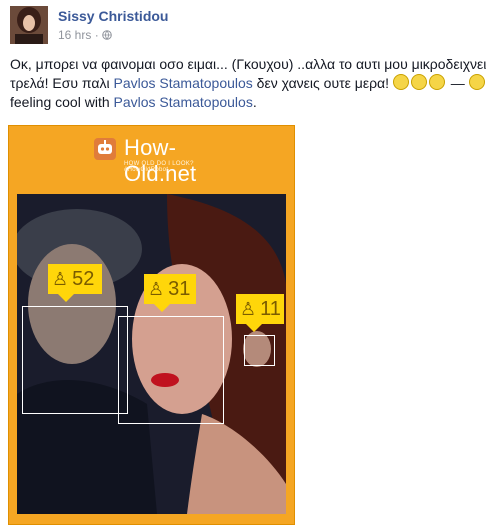 The width and height of the screenshot is (498, 527). Describe the element at coordinates (83, 278) in the screenshot. I see `age-value-1: 52` at that location.